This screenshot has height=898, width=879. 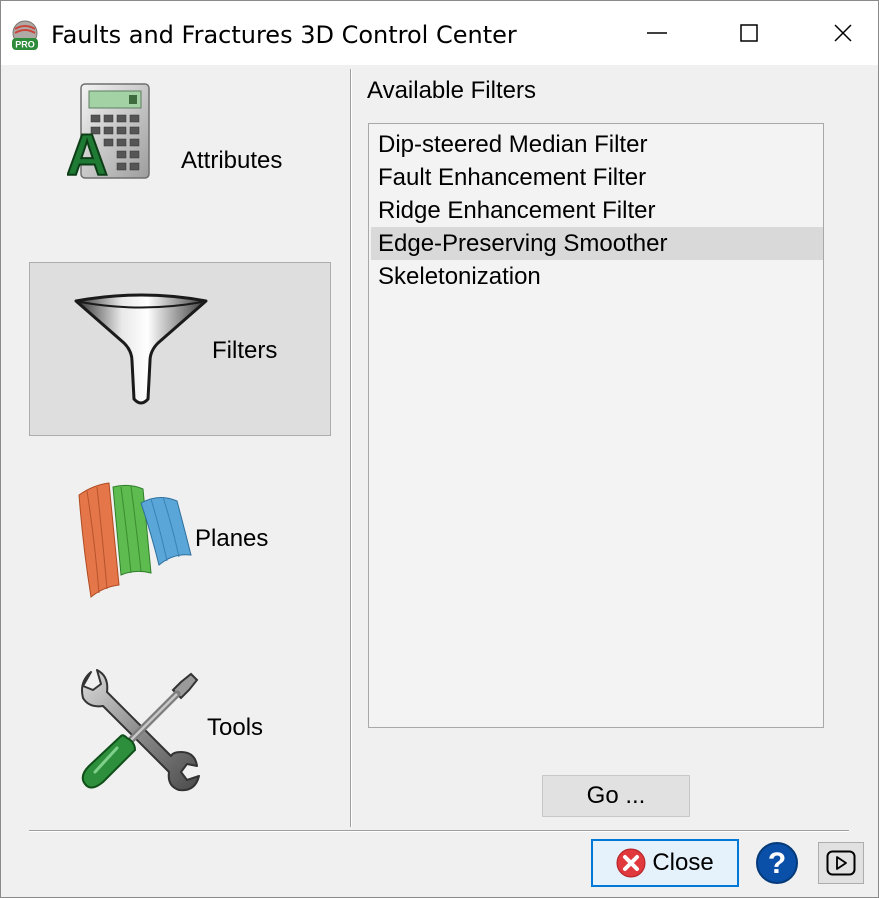 I want to click on sidebar-item-filters: Filters, so click(x=180, y=349).